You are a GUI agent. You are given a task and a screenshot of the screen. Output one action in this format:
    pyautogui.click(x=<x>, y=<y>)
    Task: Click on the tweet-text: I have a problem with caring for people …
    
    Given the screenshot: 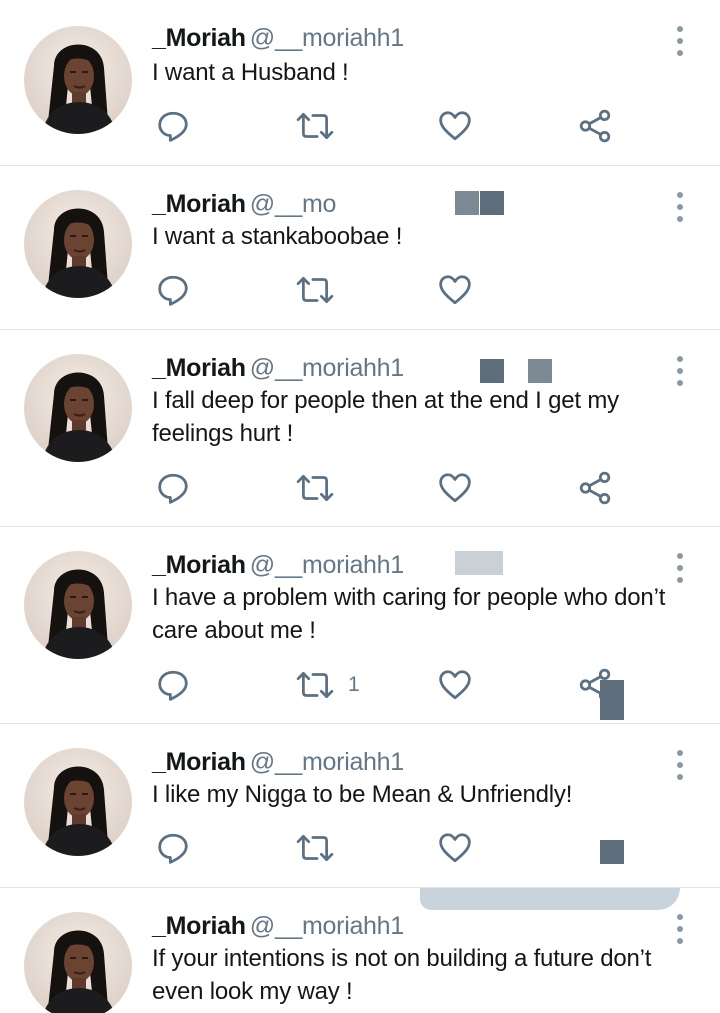 What is the action you would take?
    pyautogui.click(x=409, y=614)
    